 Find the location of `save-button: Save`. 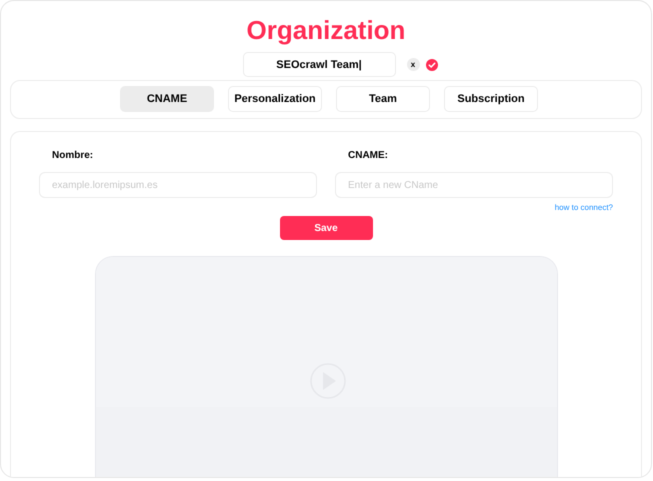

save-button: Save is located at coordinates (326, 228).